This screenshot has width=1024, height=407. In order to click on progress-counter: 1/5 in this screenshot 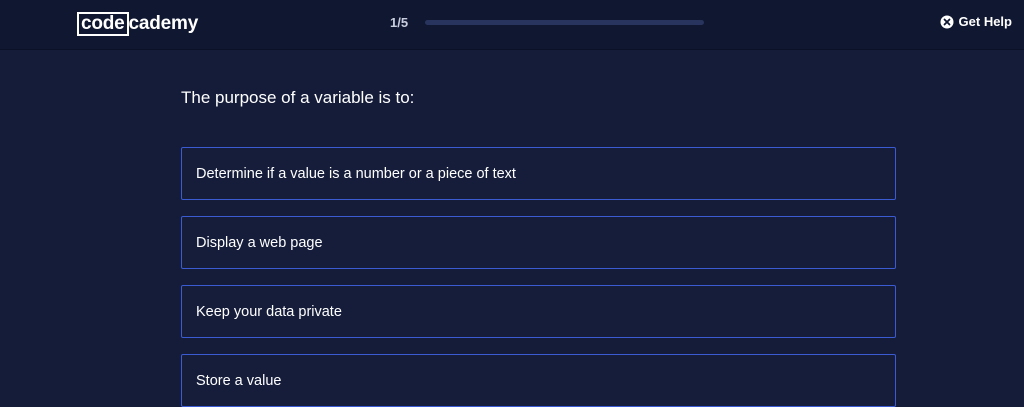, I will do `click(399, 22)`.